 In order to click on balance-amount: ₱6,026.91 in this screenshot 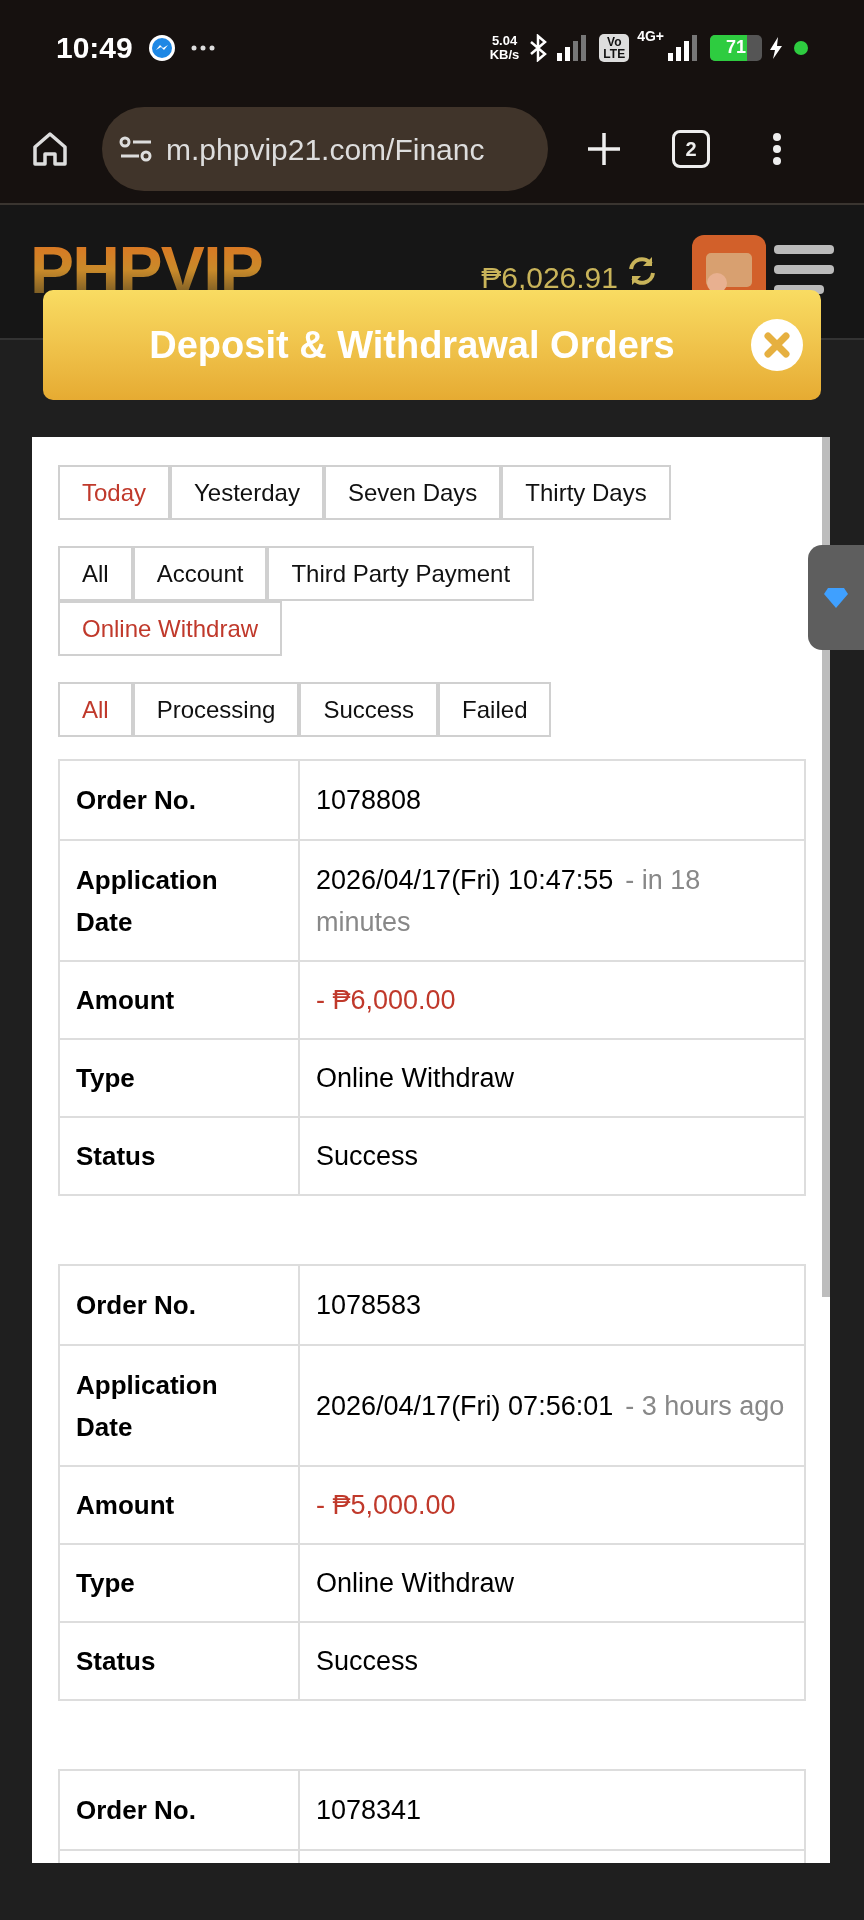, I will do `click(549, 278)`.